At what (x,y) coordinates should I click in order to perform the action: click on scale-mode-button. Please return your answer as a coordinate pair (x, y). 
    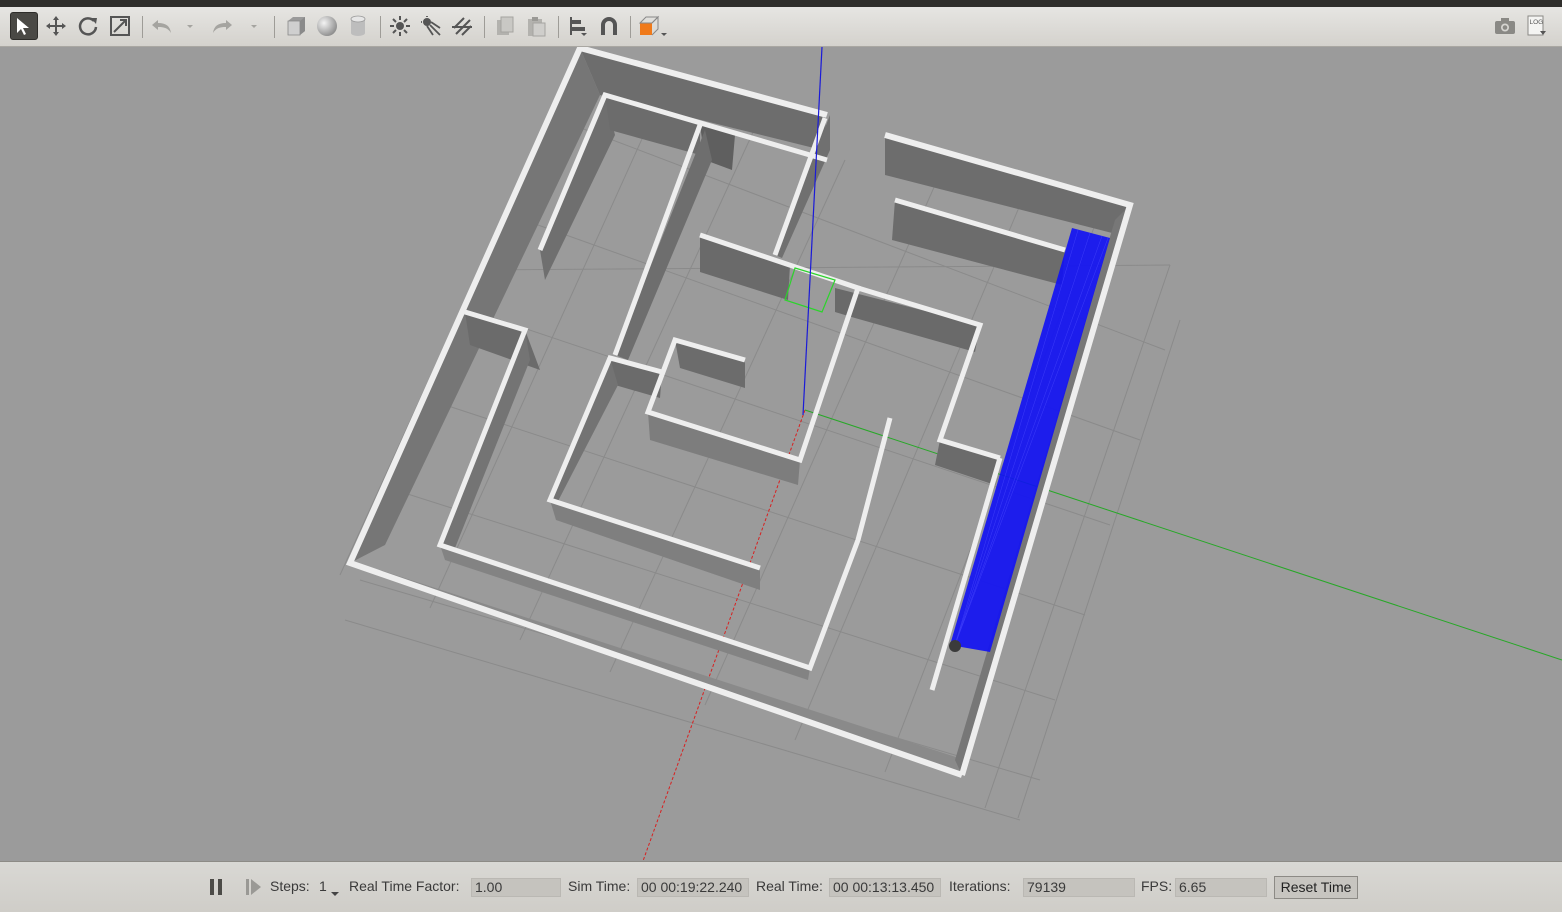
    Looking at the image, I should click on (120, 26).